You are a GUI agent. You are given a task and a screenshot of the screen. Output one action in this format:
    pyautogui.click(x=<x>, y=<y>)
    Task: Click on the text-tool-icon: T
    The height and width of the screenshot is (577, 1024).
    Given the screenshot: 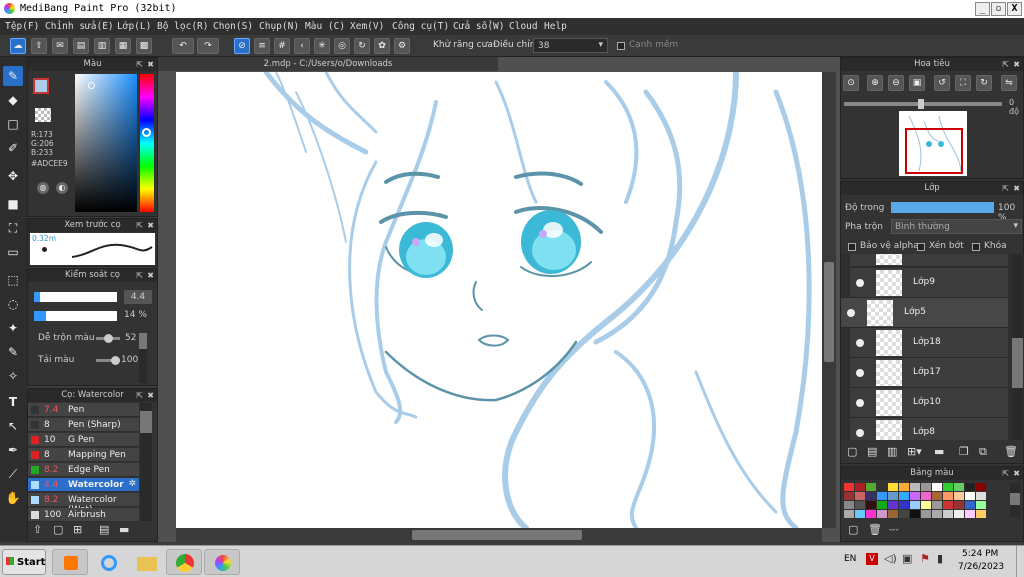 What is the action you would take?
    pyautogui.click(x=13, y=402)
    